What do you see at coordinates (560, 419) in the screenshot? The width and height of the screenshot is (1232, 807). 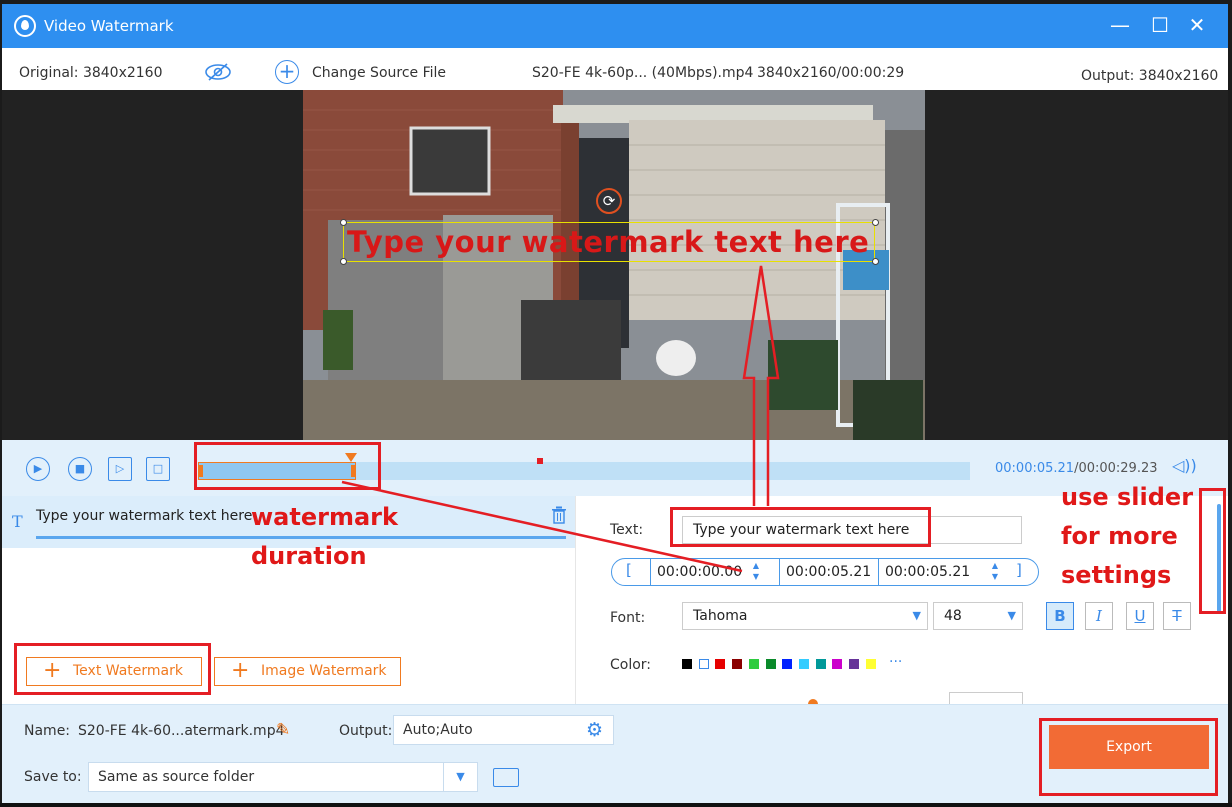 I see `annotation-arrows` at bounding box center [560, 419].